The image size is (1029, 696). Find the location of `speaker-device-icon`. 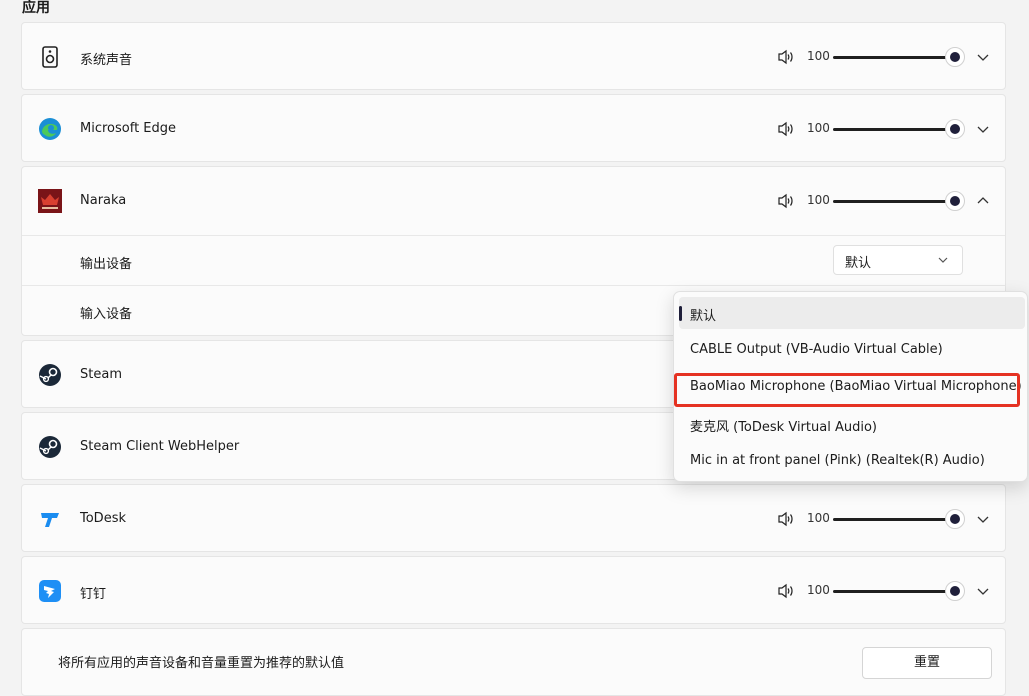

speaker-device-icon is located at coordinates (50, 57).